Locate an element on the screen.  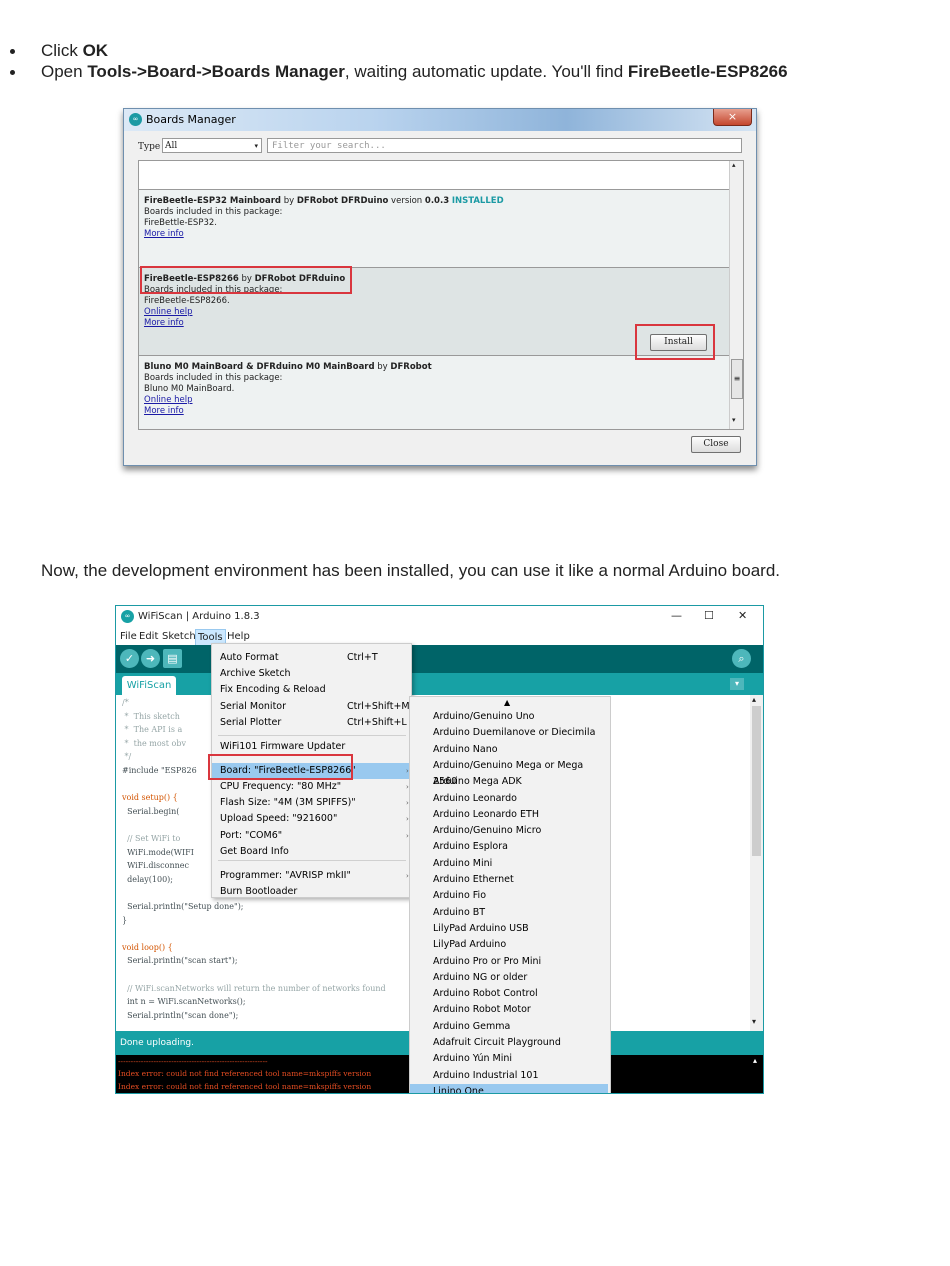
menu-file: File is located at coordinates (128, 636).